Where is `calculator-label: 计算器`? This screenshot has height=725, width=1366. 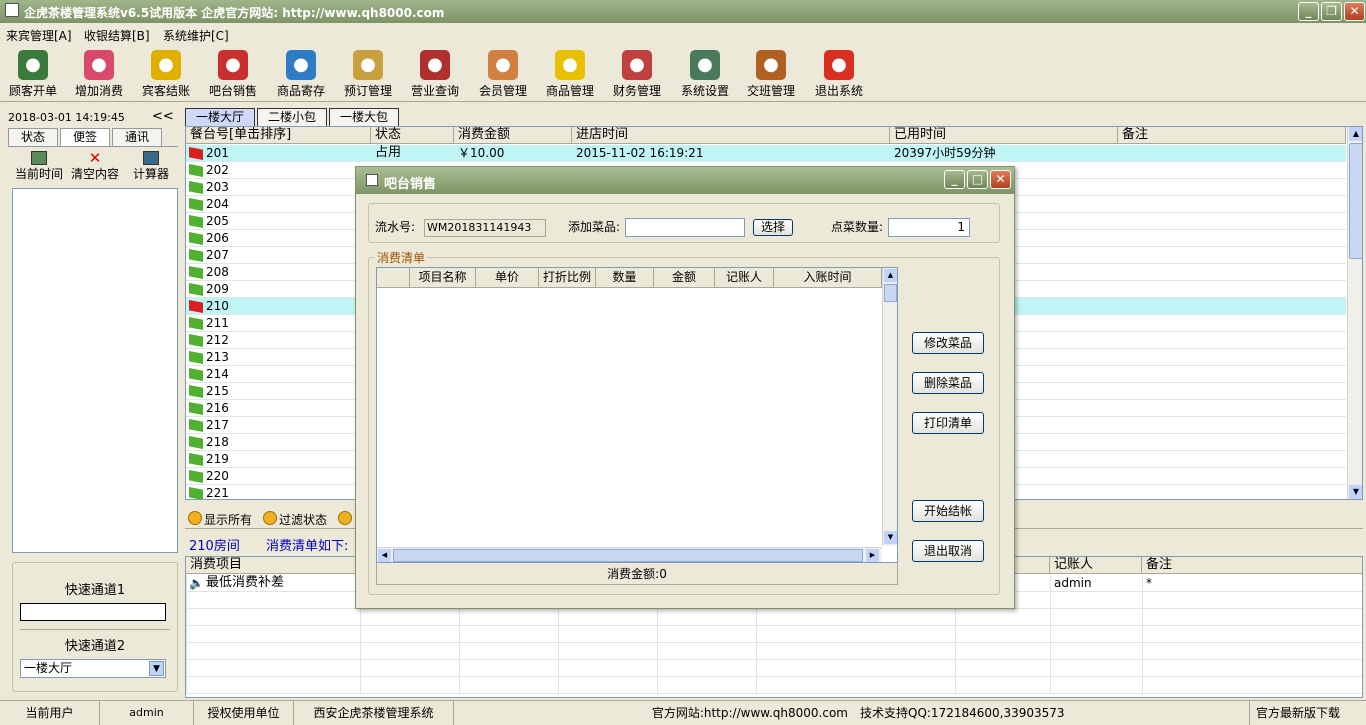
calculator-label: 计算器 is located at coordinates (150, 174).